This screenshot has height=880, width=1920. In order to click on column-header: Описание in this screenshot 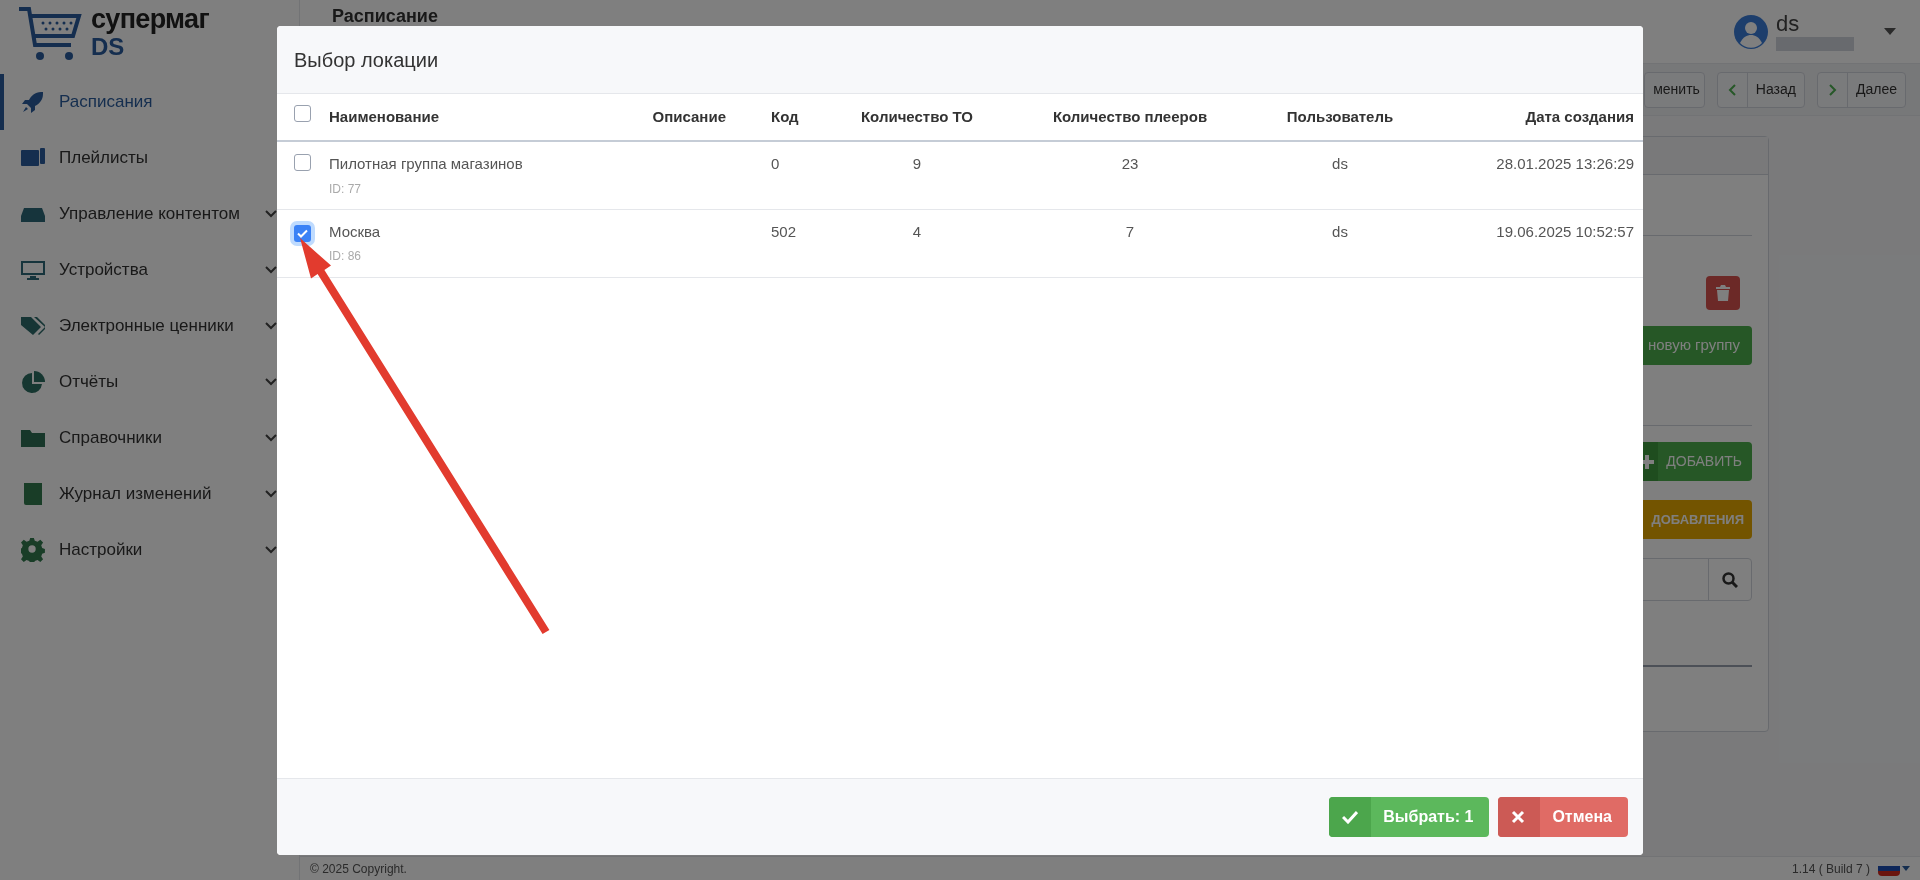, I will do `click(689, 116)`.